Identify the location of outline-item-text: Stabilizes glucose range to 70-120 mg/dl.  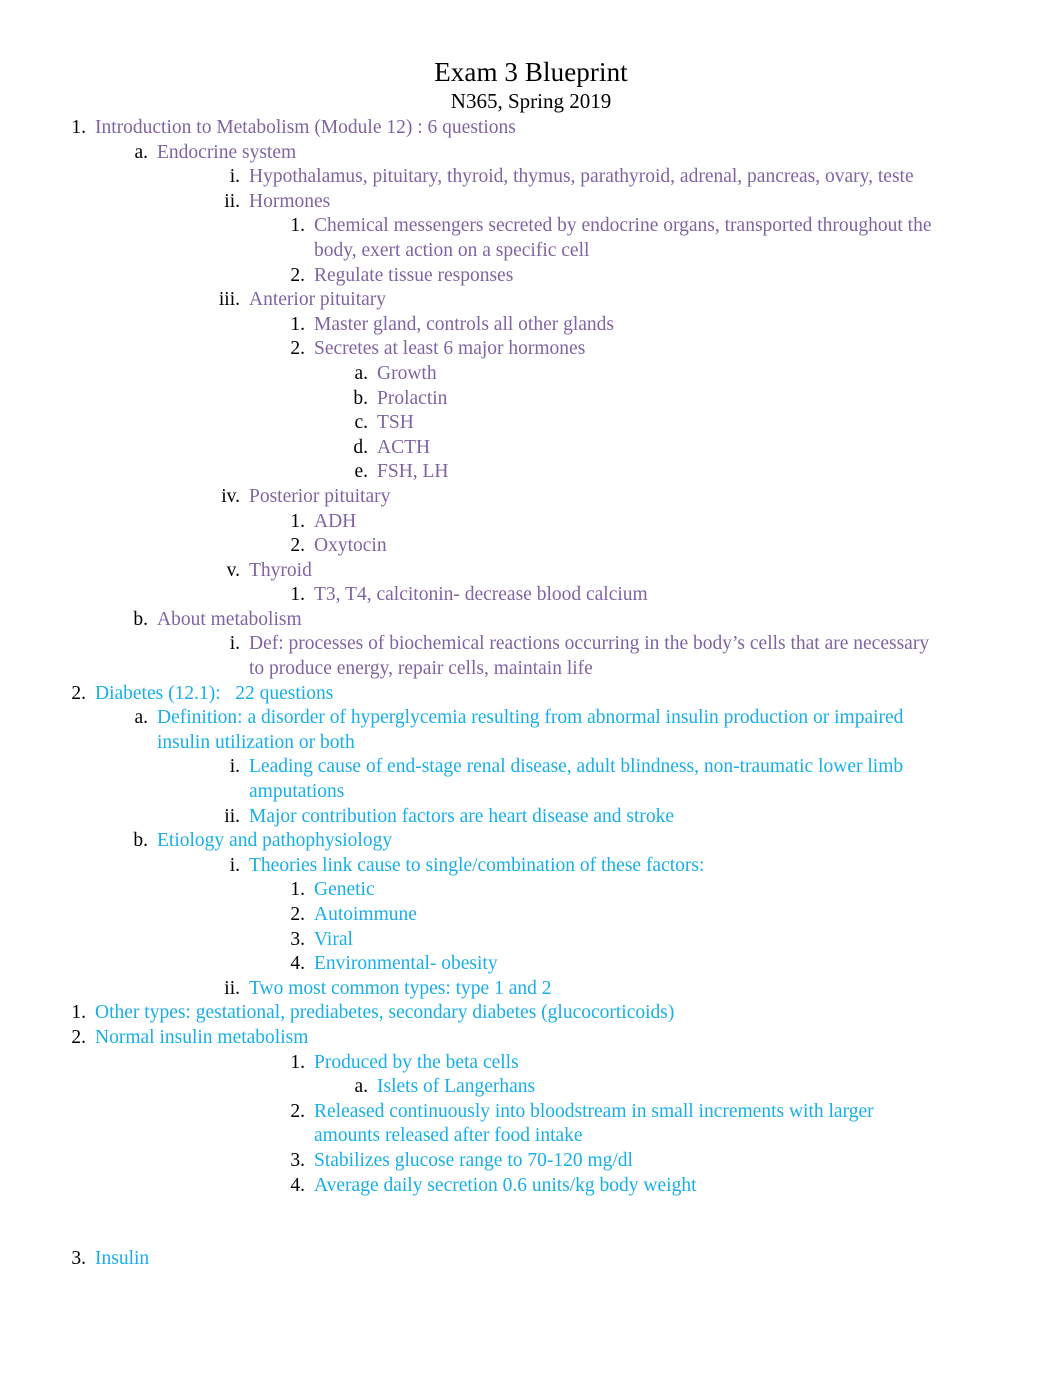
(473, 1160).